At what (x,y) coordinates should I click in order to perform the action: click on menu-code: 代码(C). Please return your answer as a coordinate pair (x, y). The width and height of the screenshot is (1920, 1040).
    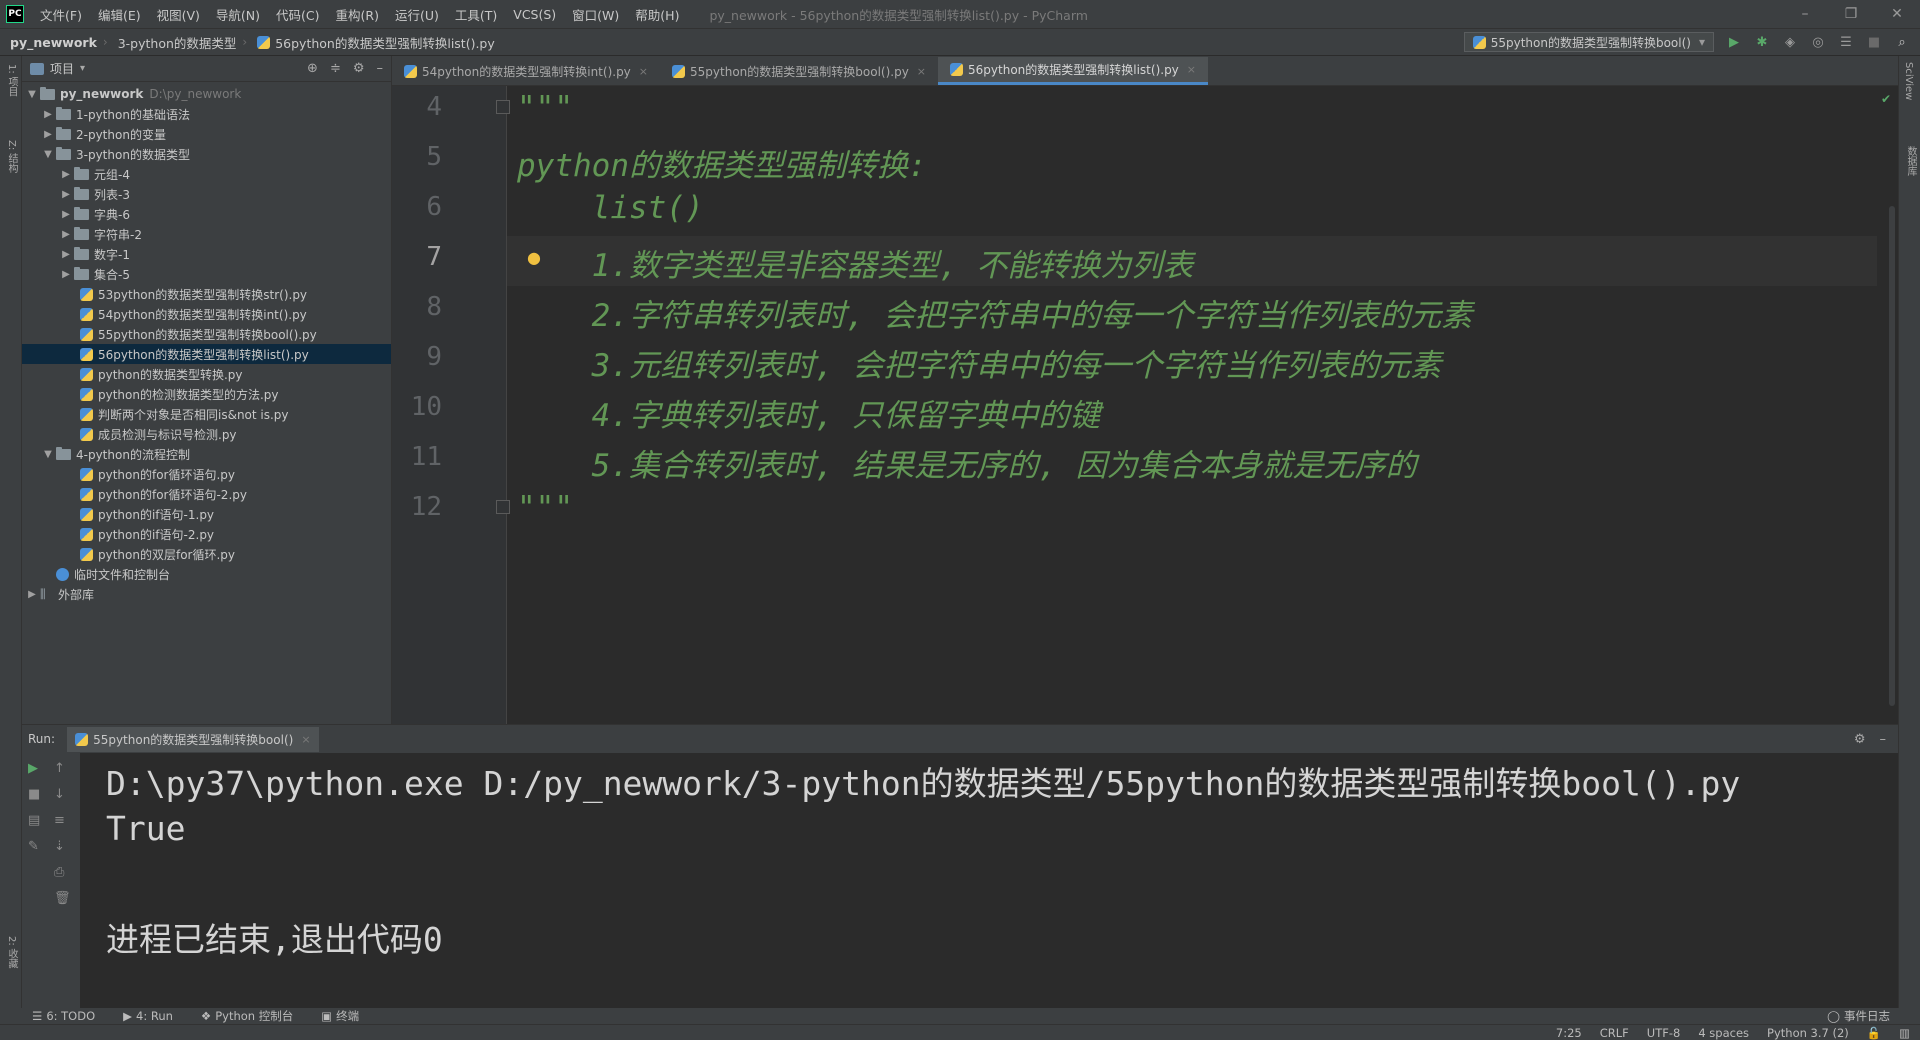
    Looking at the image, I should click on (297, 14).